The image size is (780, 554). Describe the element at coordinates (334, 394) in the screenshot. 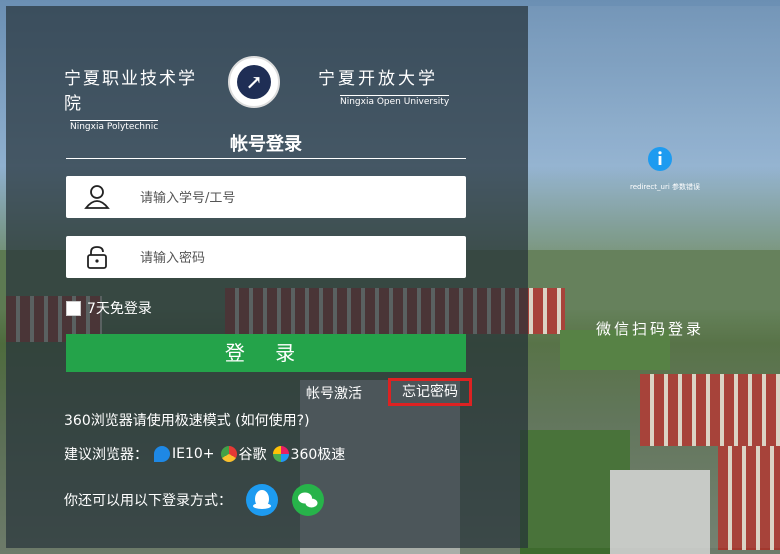

I see `activate-account-link: 帐号激活` at that location.